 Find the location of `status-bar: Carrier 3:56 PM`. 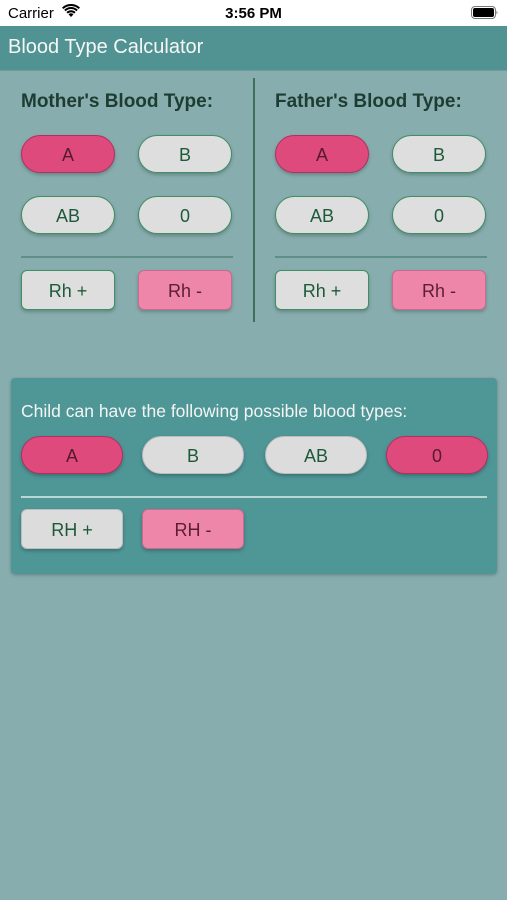

status-bar: Carrier 3:56 PM is located at coordinates (253, 13).